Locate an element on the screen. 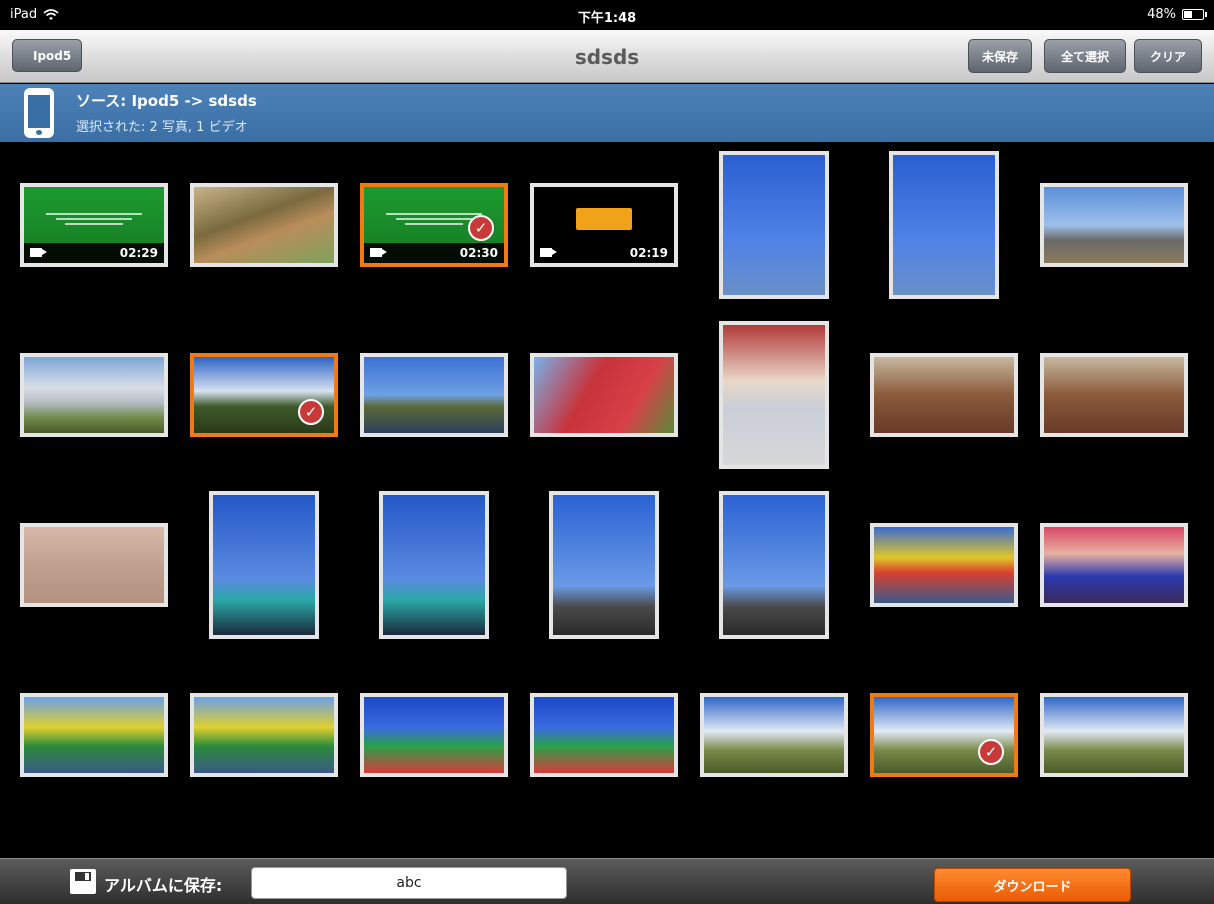 The width and height of the screenshot is (1214, 904). video-info-bar: 02:29 is located at coordinates (94, 253).